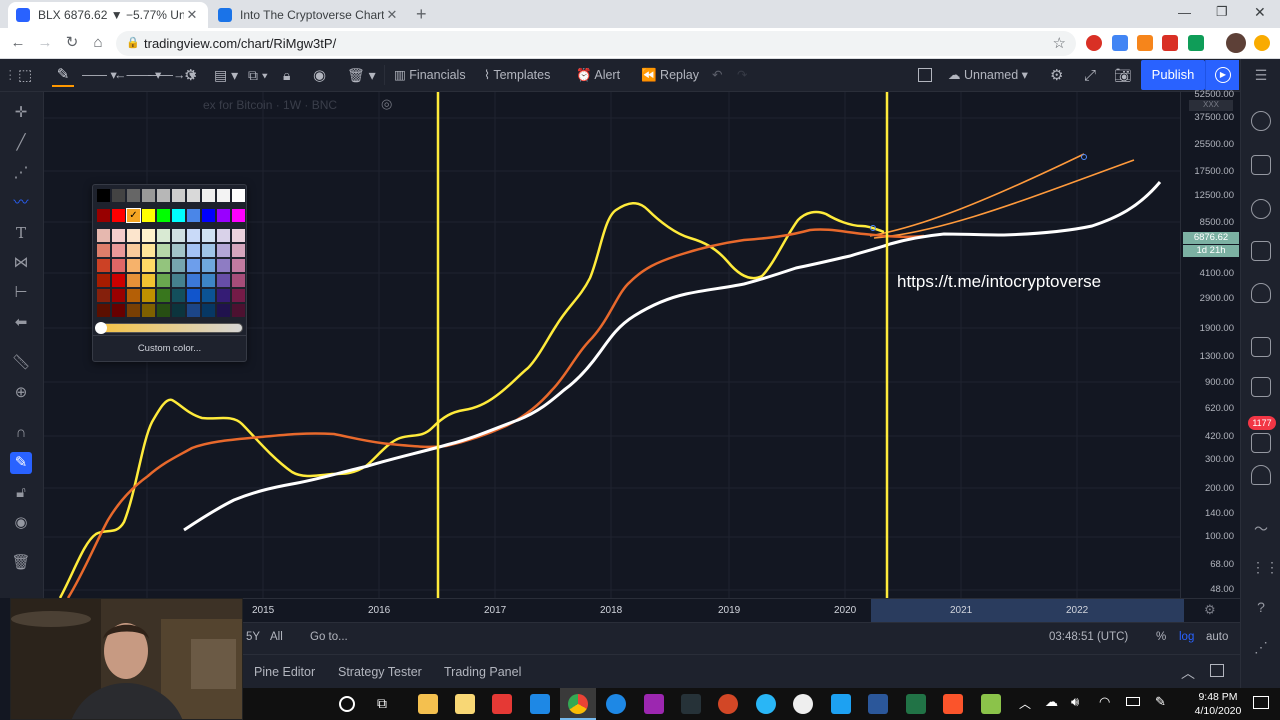  What do you see at coordinates (1261, 76) in the screenshot?
I see `menu-icon: ☰` at bounding box center [1261, 76].